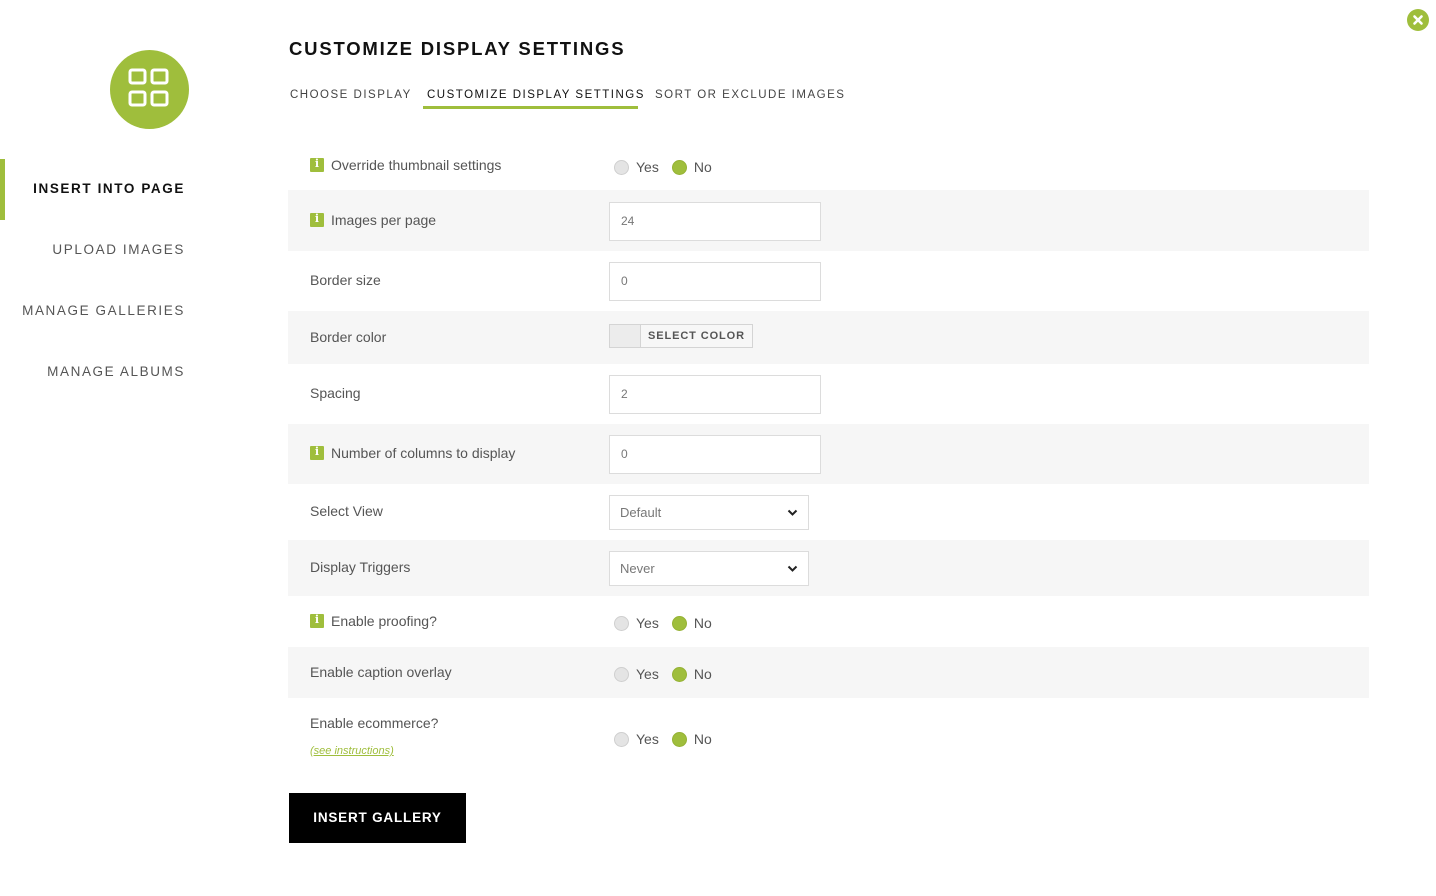 Image resolution: width=1436 pixels, height=896 pixels. I want to click on setting-row-border-color: Border color SELECT COLOR, so click(828, 337).